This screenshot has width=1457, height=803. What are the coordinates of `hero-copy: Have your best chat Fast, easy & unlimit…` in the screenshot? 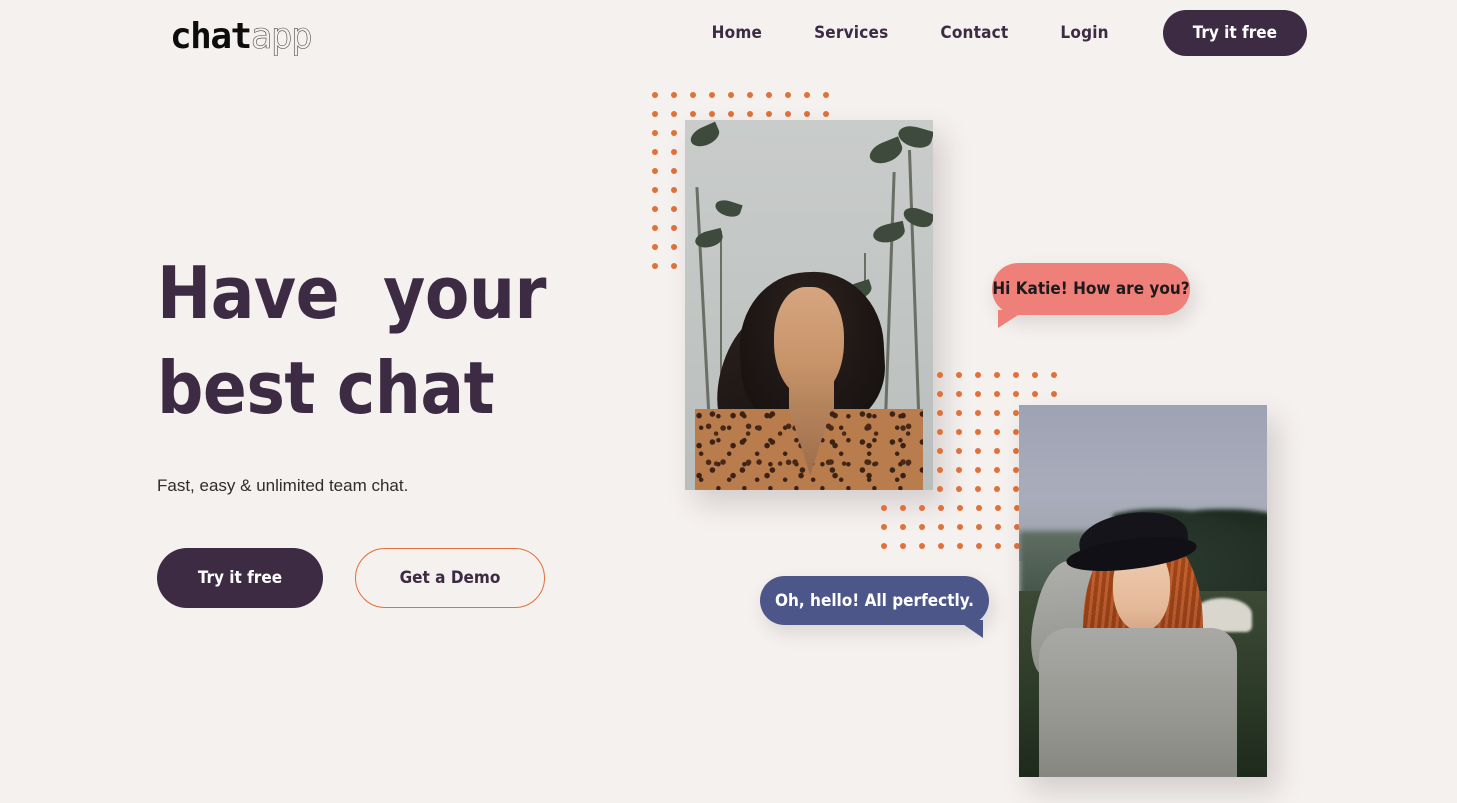 It's located at (397, 427).